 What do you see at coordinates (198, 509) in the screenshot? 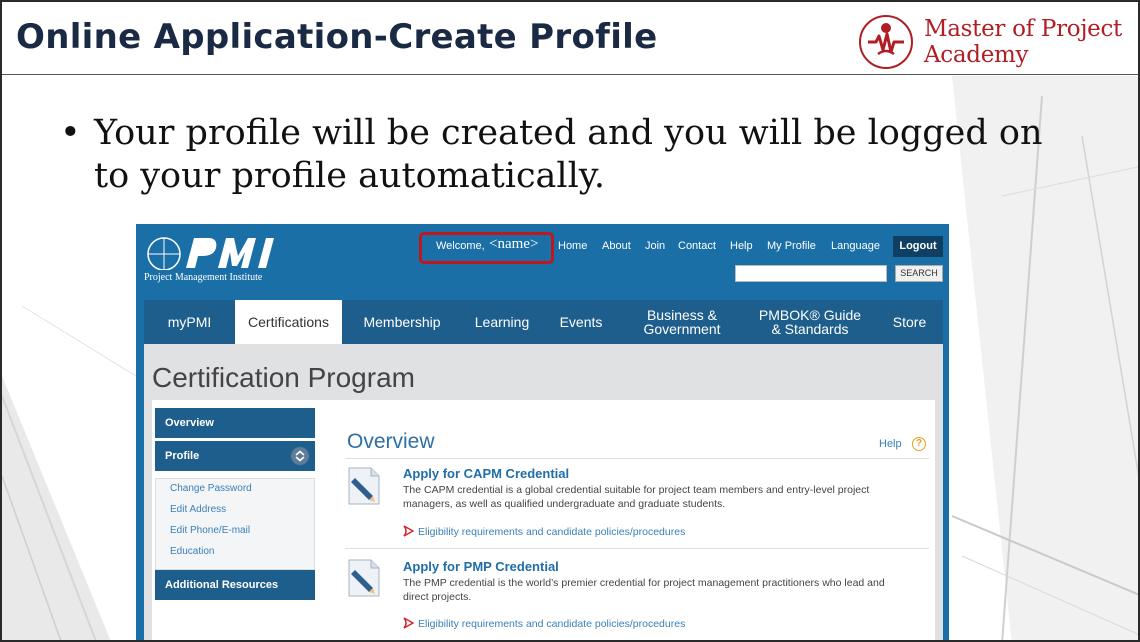
I see `sidebar-link-edit-address: Edit Address` at bounding box center [198, 509].